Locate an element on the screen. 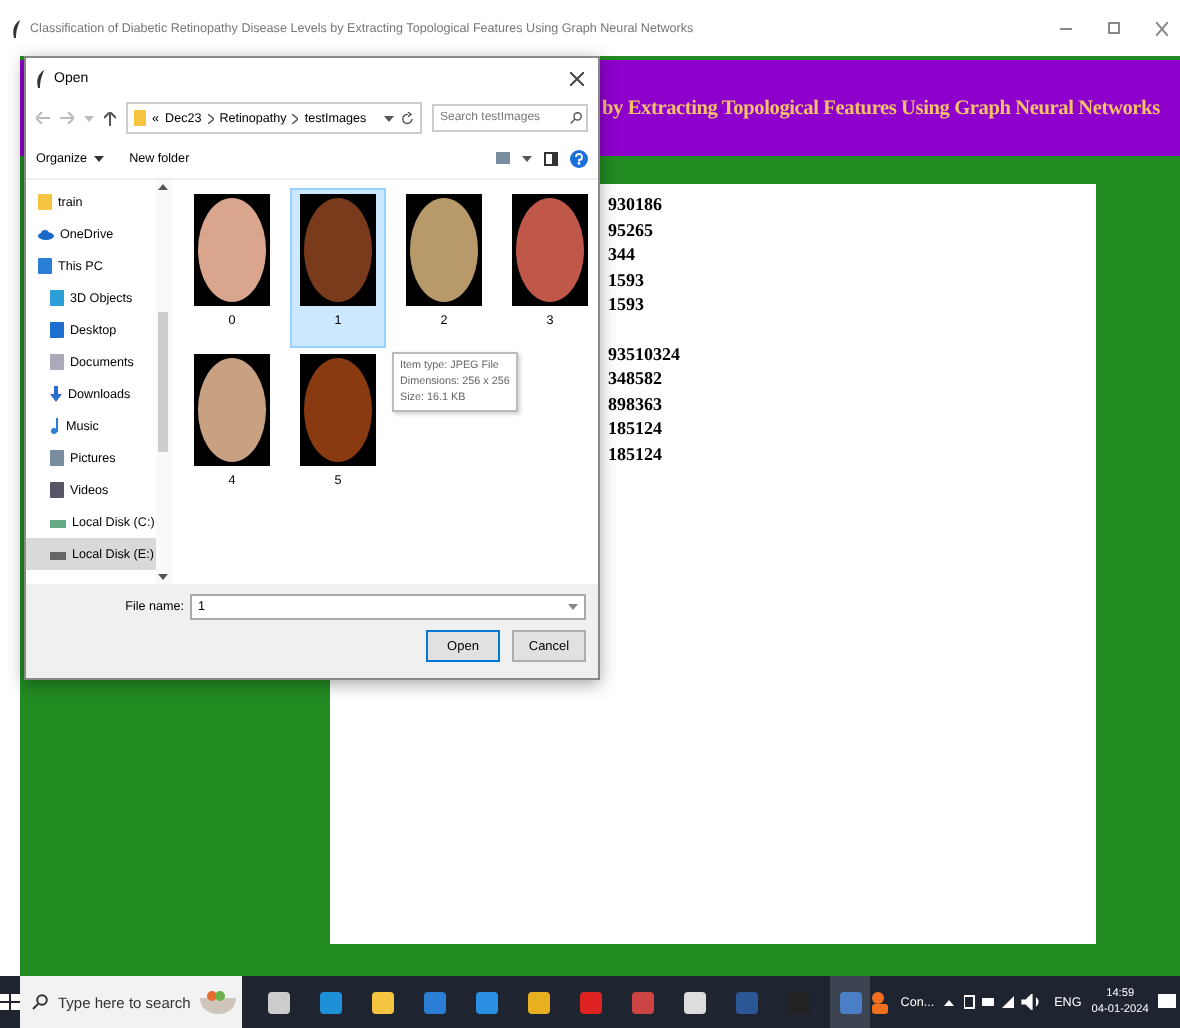 The height and width of the screenshot is (1028, 1180). chevron-up-icon is located at coordinates (949, 1002).